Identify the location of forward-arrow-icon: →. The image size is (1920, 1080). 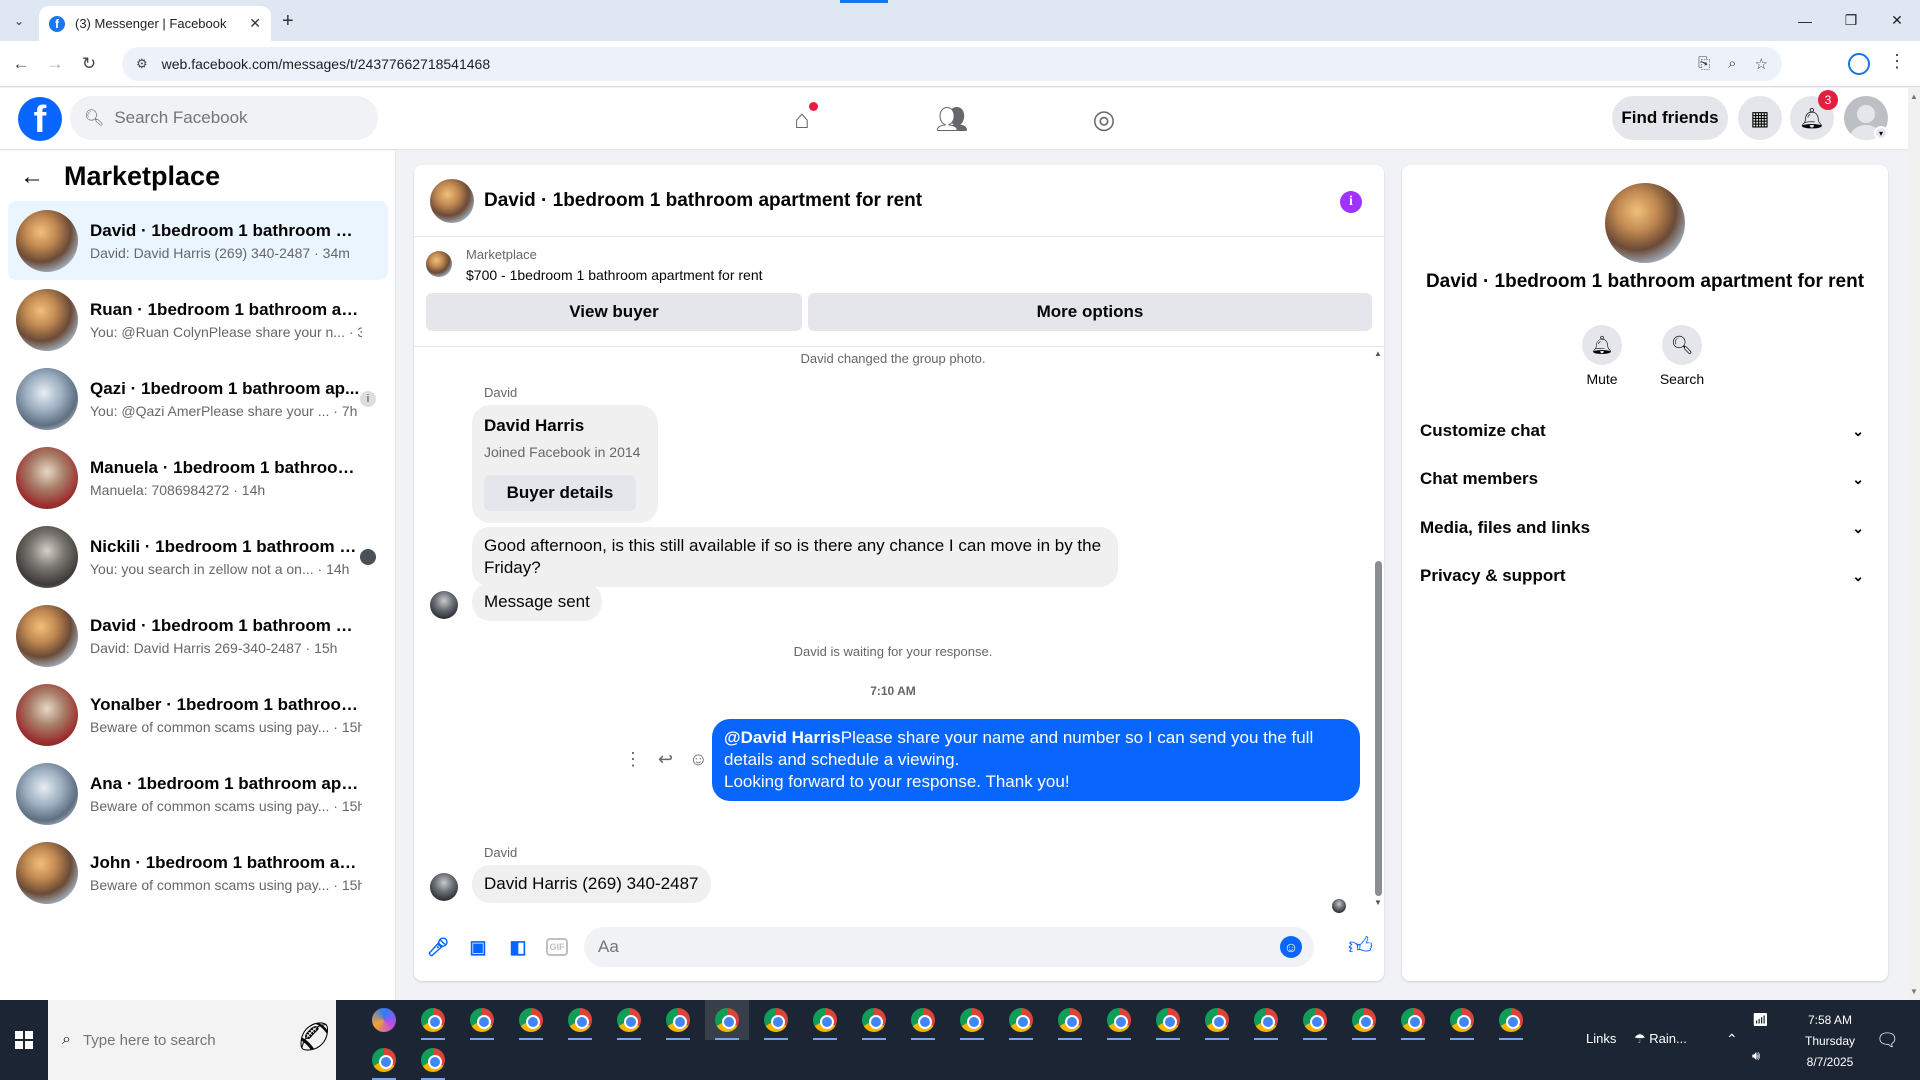
(55, 64).